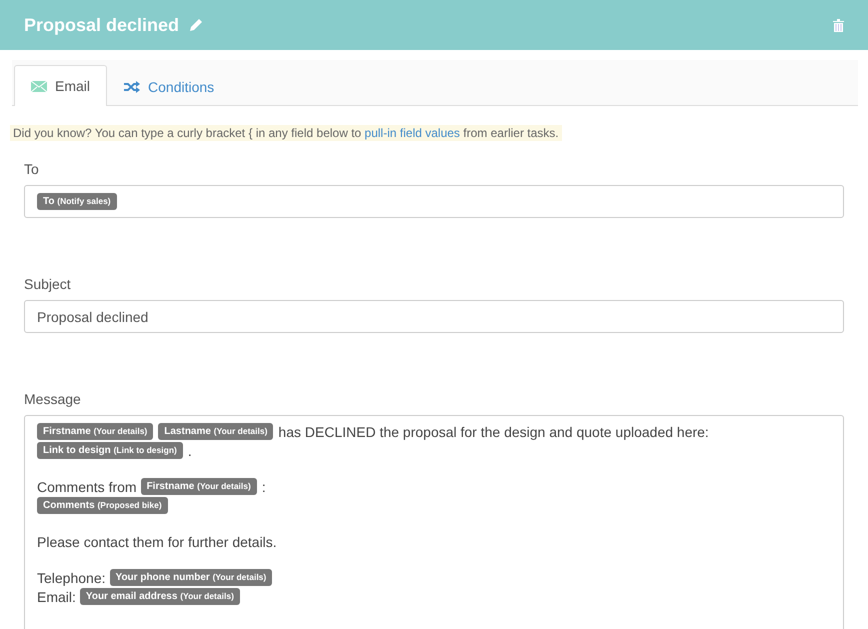  What do you see at coordinates (53, 399) in the screenshot?
I see `field-label: Message` at bounding box center [53, 399].